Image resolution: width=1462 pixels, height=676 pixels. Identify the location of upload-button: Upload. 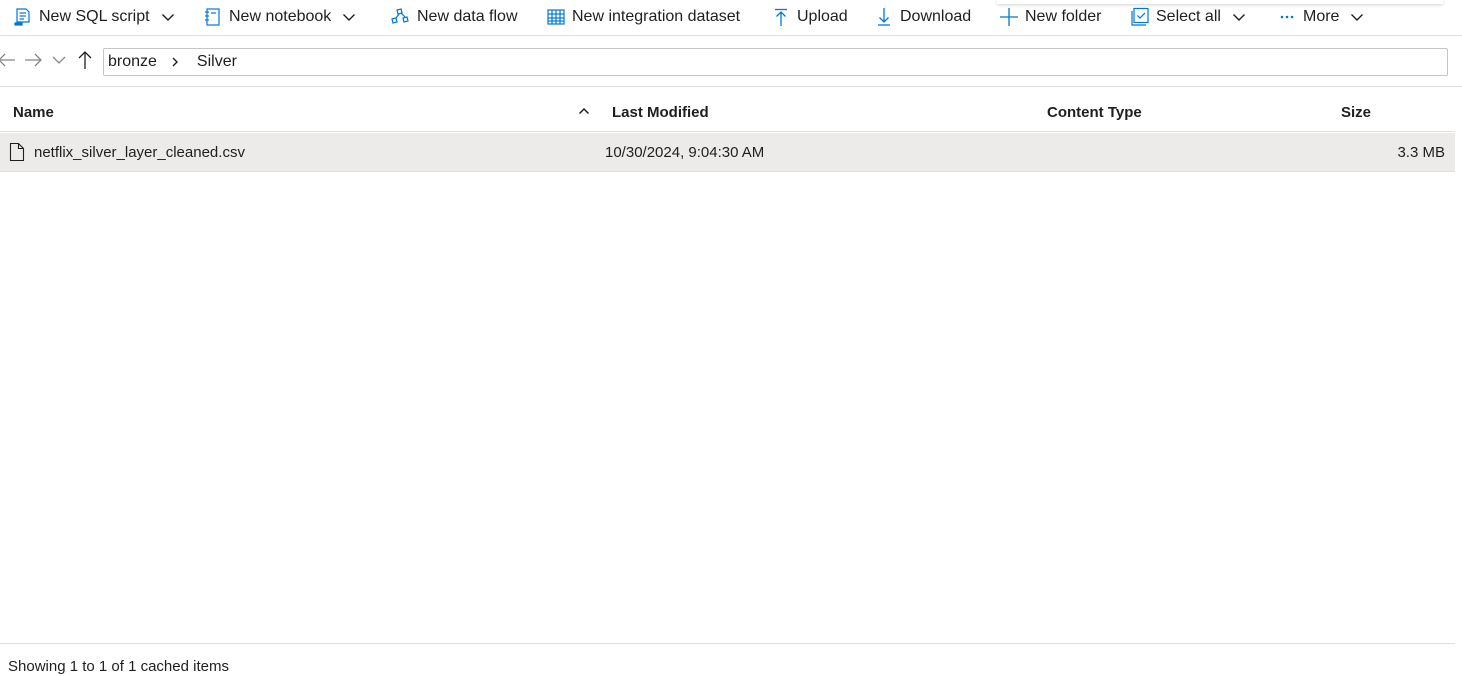
(809, 16).